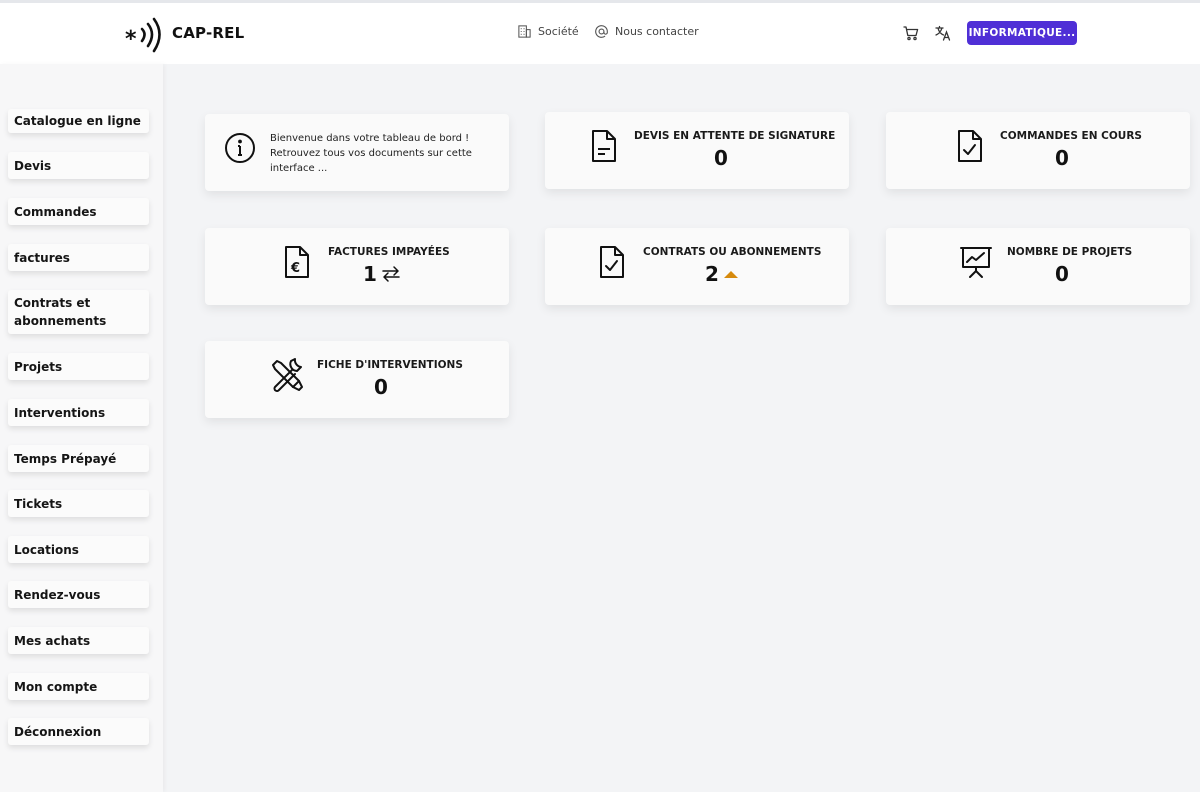  Describe the element at coordinates (208, 33) in the screenshot. I see `brand-name: CAP-REL` at that location.